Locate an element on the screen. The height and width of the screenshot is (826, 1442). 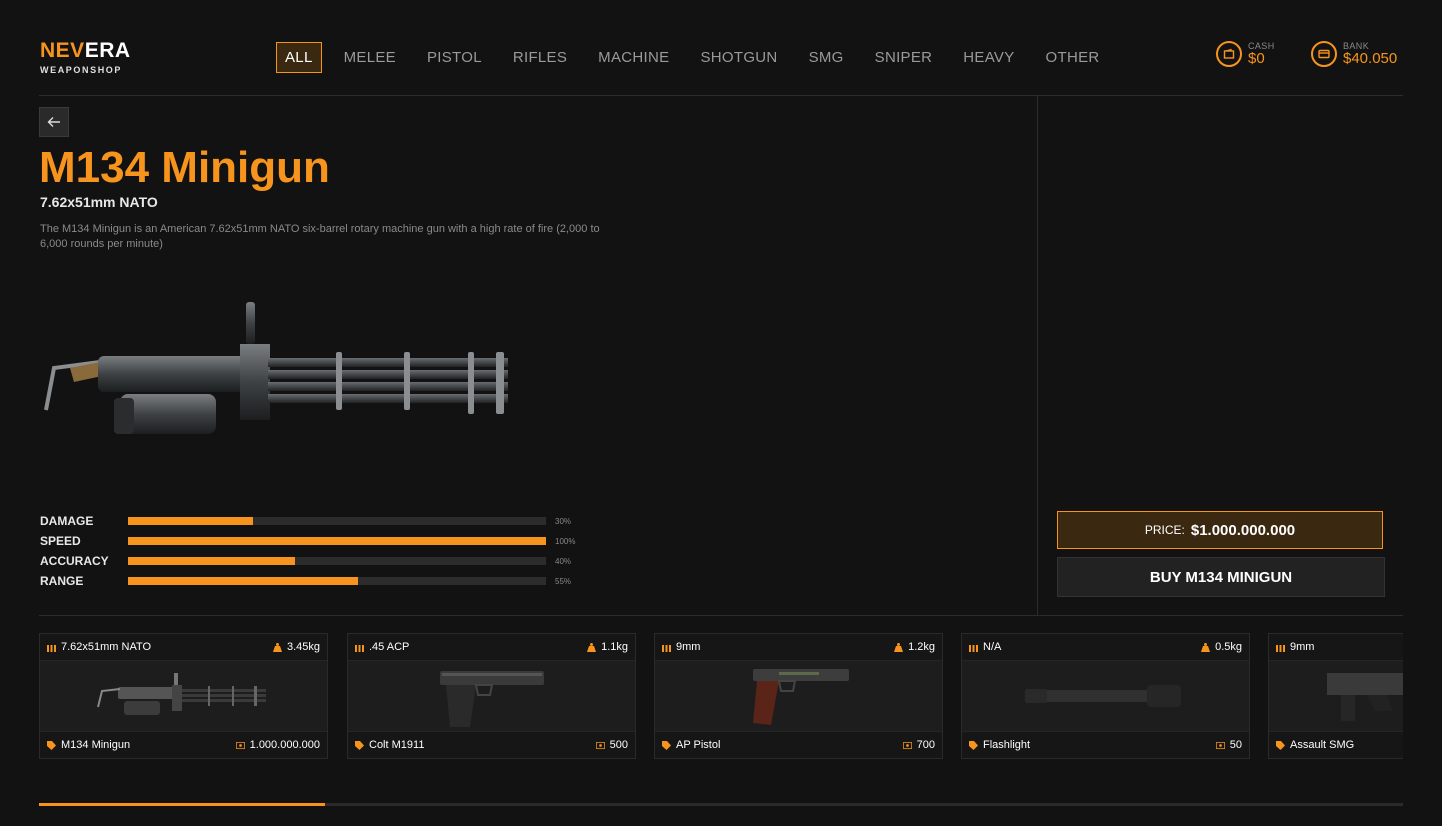
card-header: 9mm is located at coordinates (1336, 647).